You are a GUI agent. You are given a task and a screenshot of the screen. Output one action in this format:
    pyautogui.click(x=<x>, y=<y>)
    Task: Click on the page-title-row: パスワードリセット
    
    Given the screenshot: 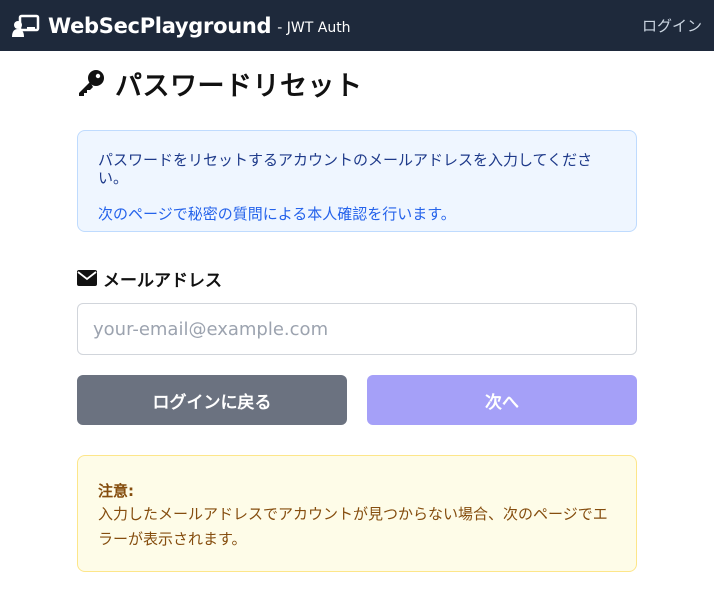 What is the action you would take?
    pyautogui.click(x=357, y=83)
    